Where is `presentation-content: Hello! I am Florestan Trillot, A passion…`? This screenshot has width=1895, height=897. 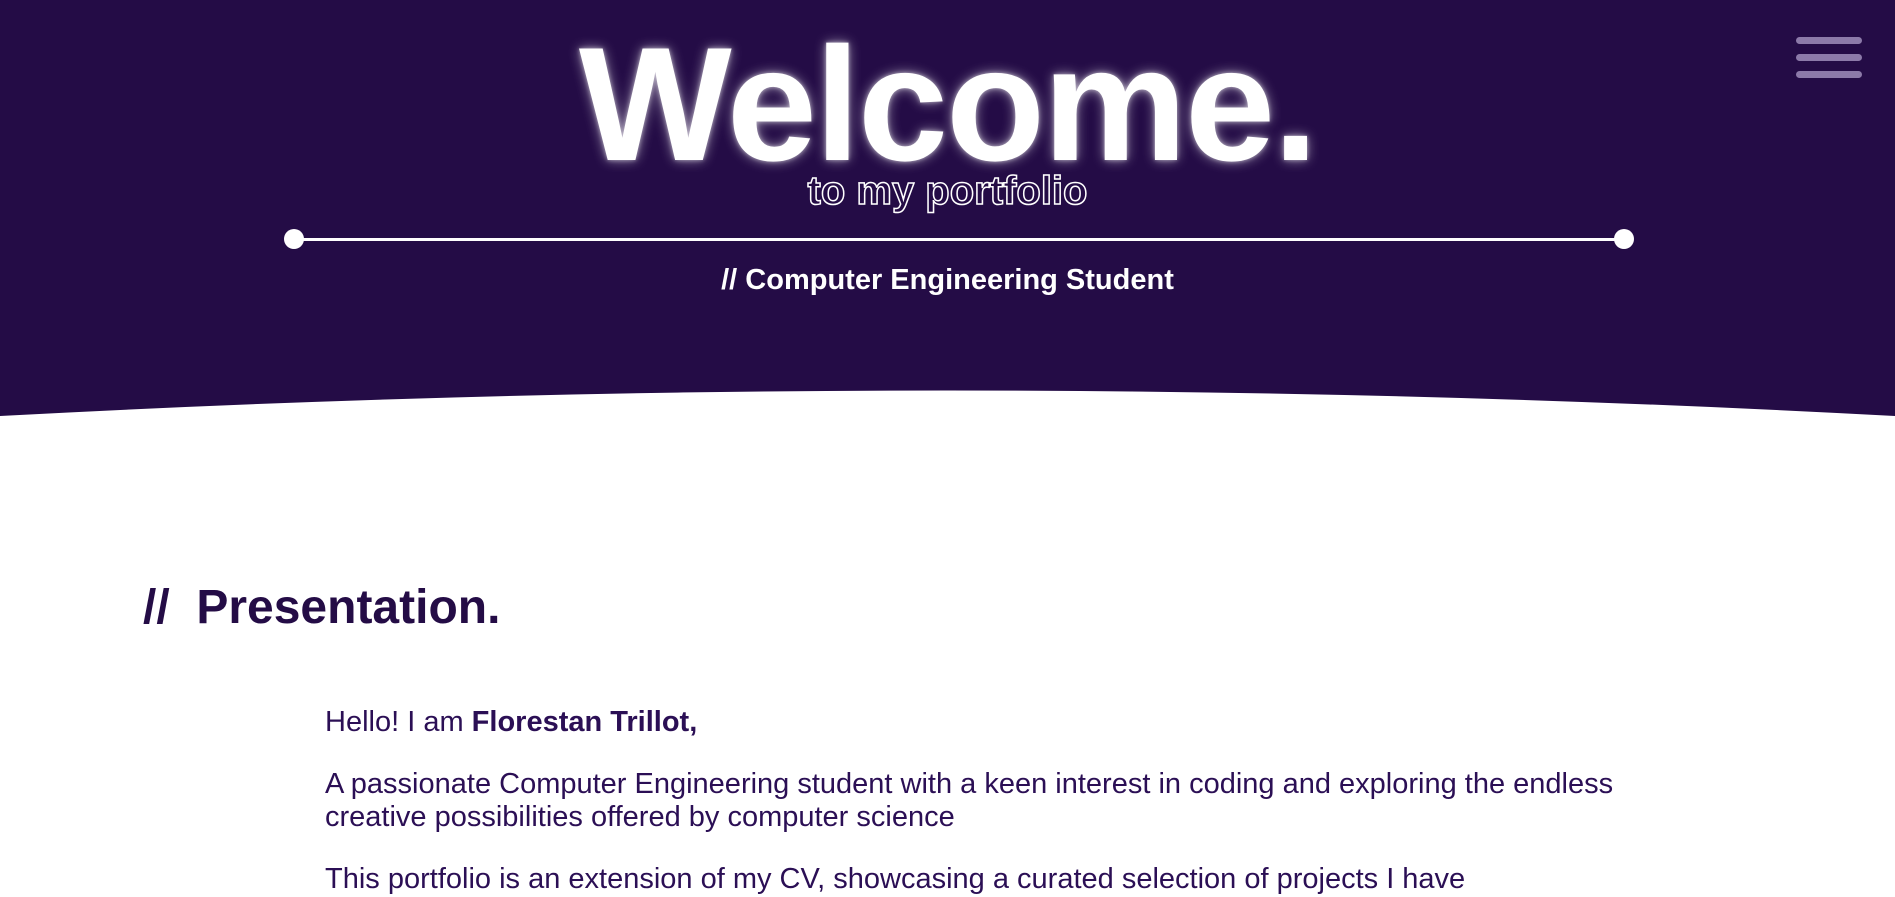
presentation-content: Hello! I am Florestan Trillot, A passion… is located at coordinates (985, 801).